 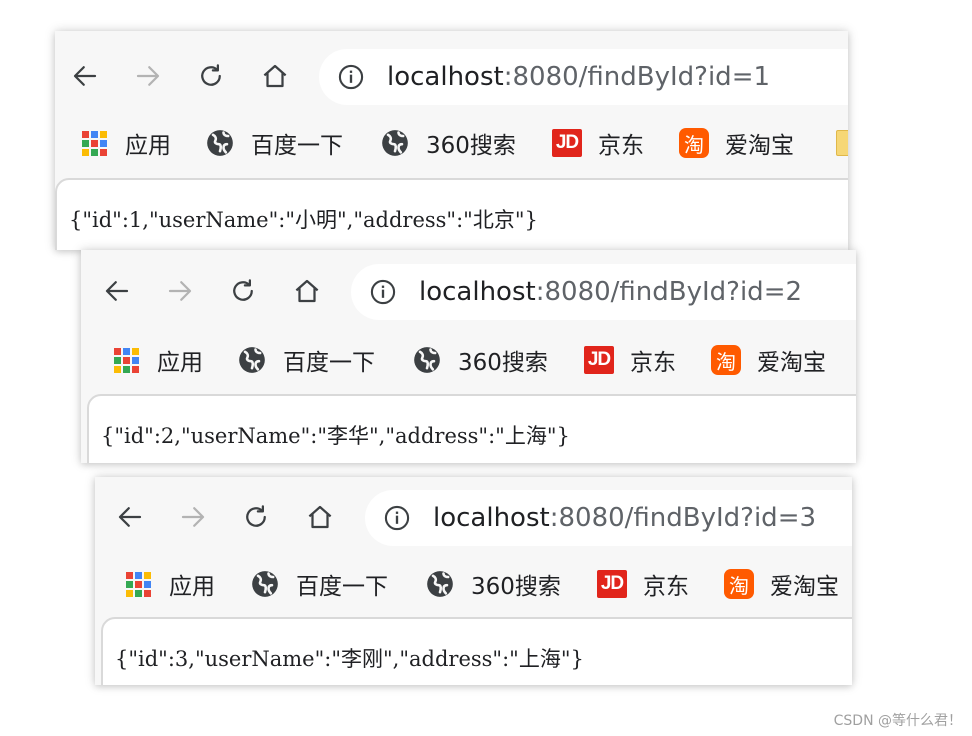 I want to click on page-content: {"id":1,"userName":"小明","address":"北京"}, so click(x=451, y=214).